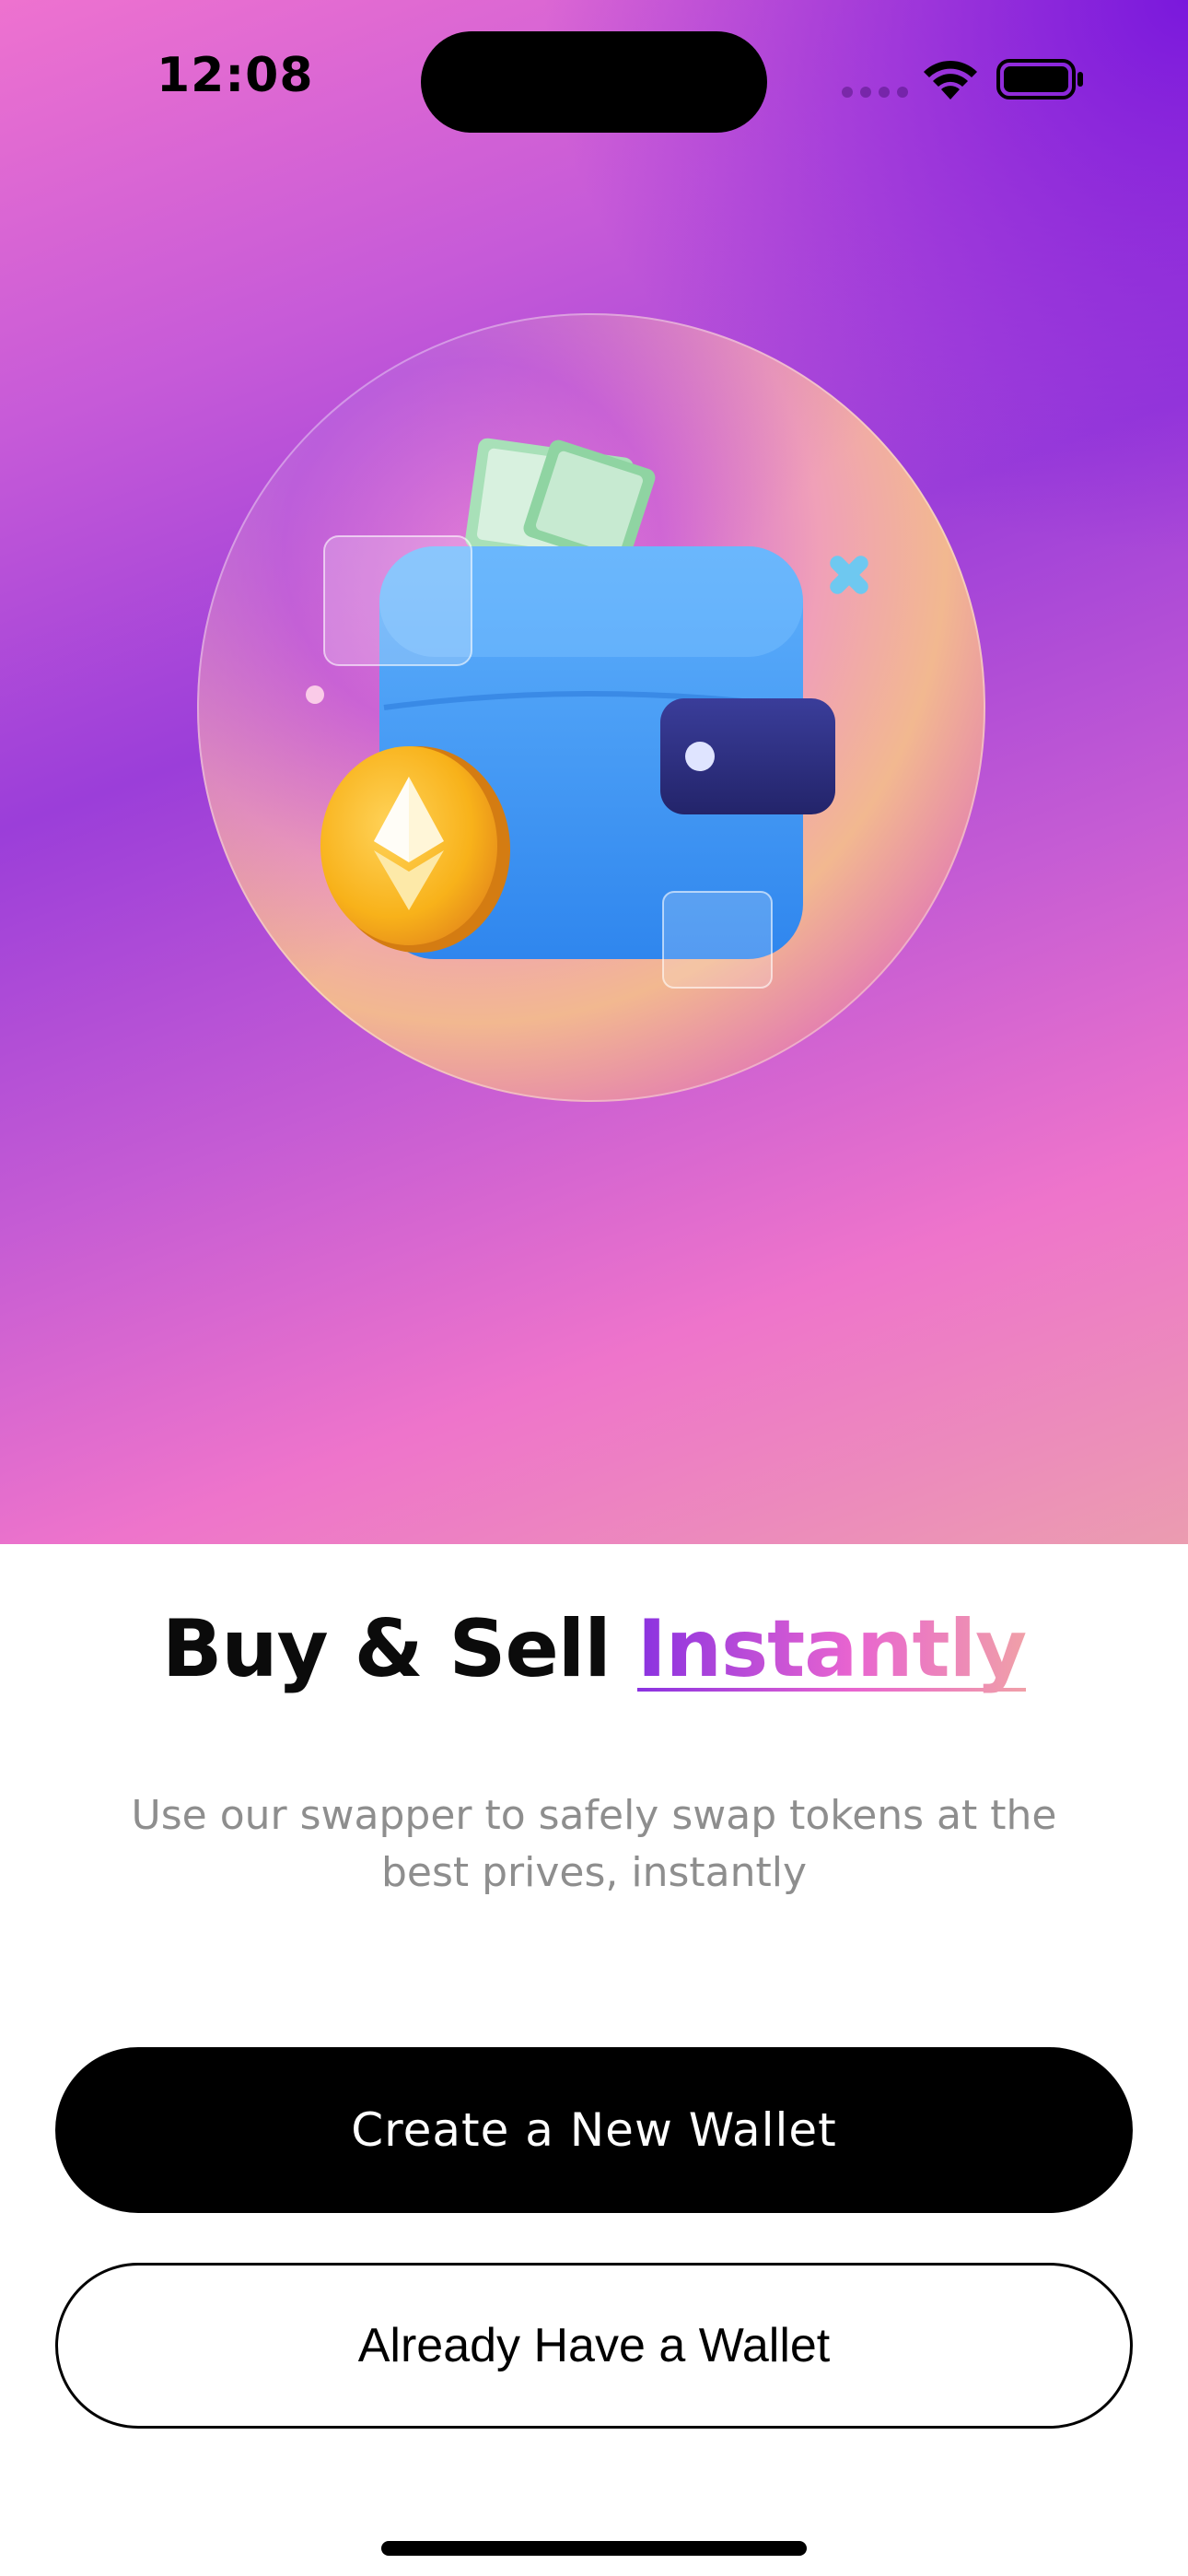  What do you see at coordinates (594, 2346) in the screenshot?
I see `existing-wallet-button: Already Have a Wallet` at bounding box center [594, 2346].